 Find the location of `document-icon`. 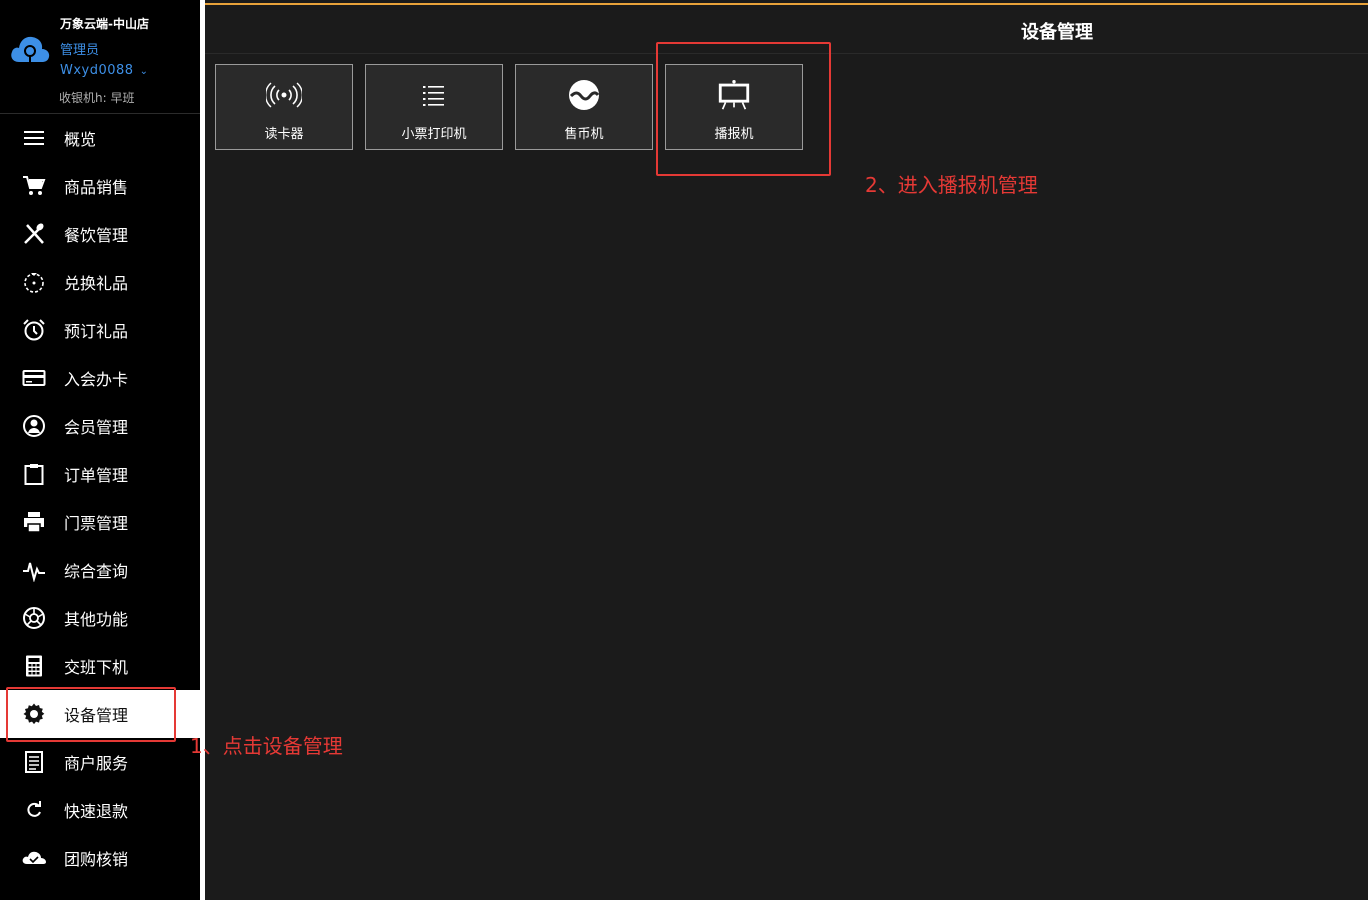

document-icon is located at coordinates (34, 762).